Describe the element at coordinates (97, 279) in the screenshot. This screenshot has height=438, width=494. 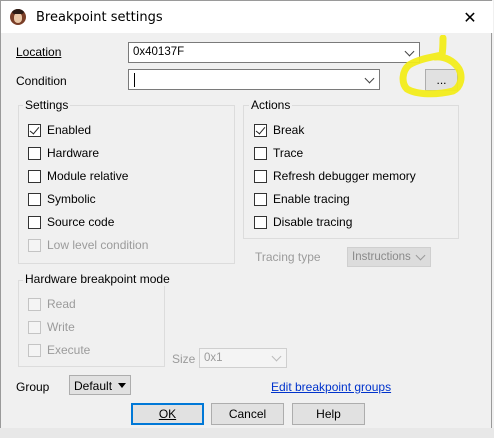
I see `hardware-breakpoint-mode-title: Hardware breakpoint mode` at that location.